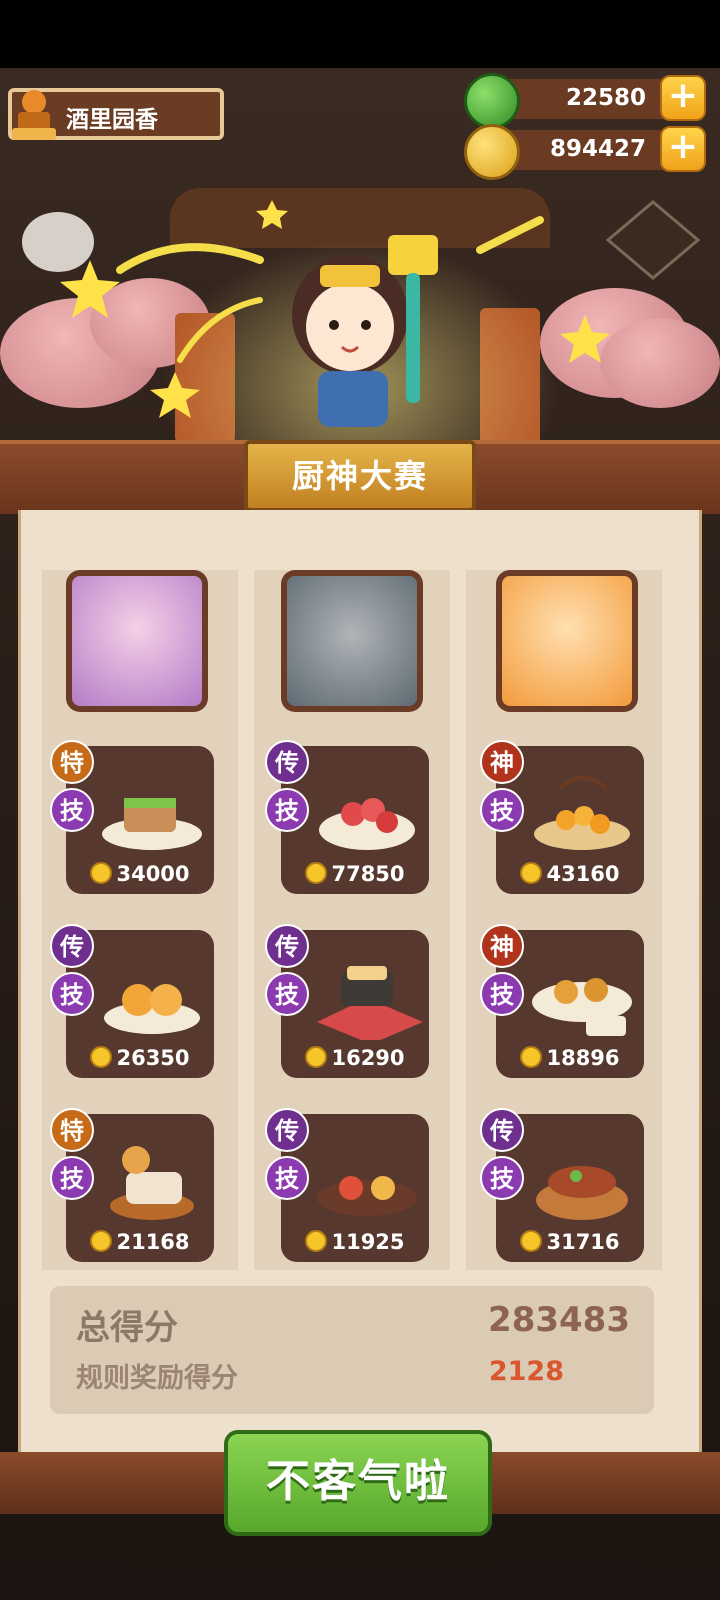 This screenshot has width=720, height=1600. Describe the element at coordinates (683, 149) in the screenshot. I see `add-coin-button: +` at that location.